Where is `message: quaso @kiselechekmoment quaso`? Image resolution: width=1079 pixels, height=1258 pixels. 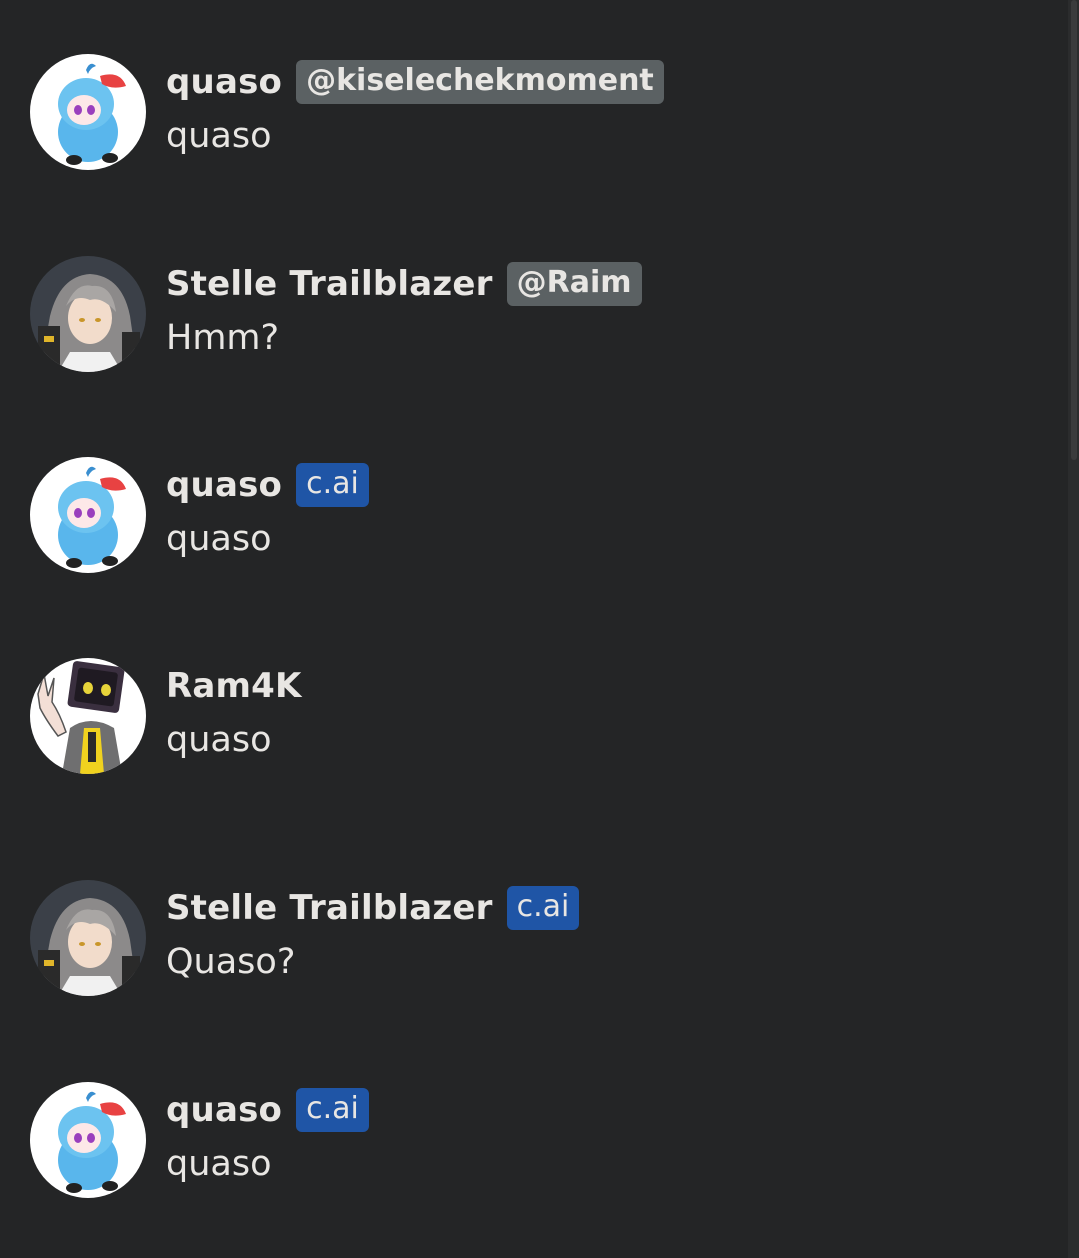 message: quaso @kiselechekmoment quaso is located at coordinates (530, 114).